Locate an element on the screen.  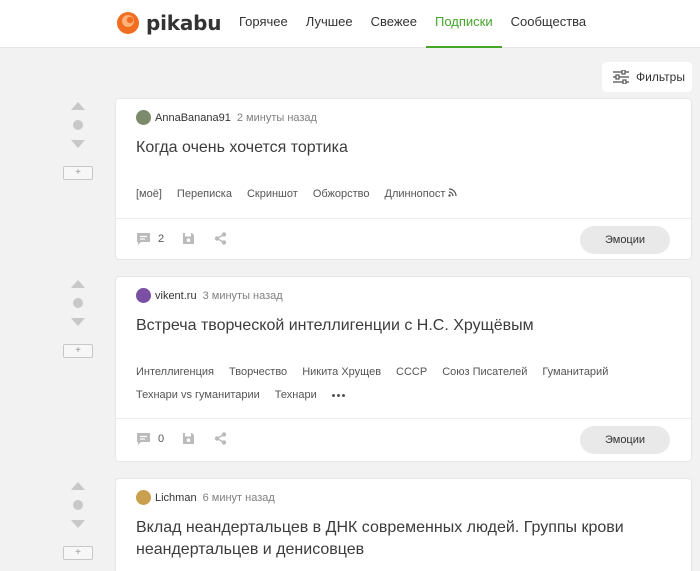
tag: Обжорство is located at coordinates (341, 194).